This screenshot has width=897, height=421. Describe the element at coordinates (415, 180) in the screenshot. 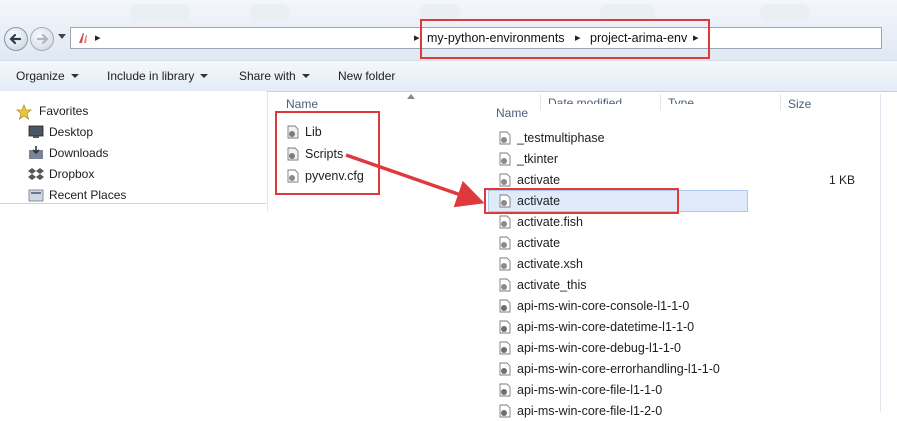

I see `annotation-arrow-icon` at that location.